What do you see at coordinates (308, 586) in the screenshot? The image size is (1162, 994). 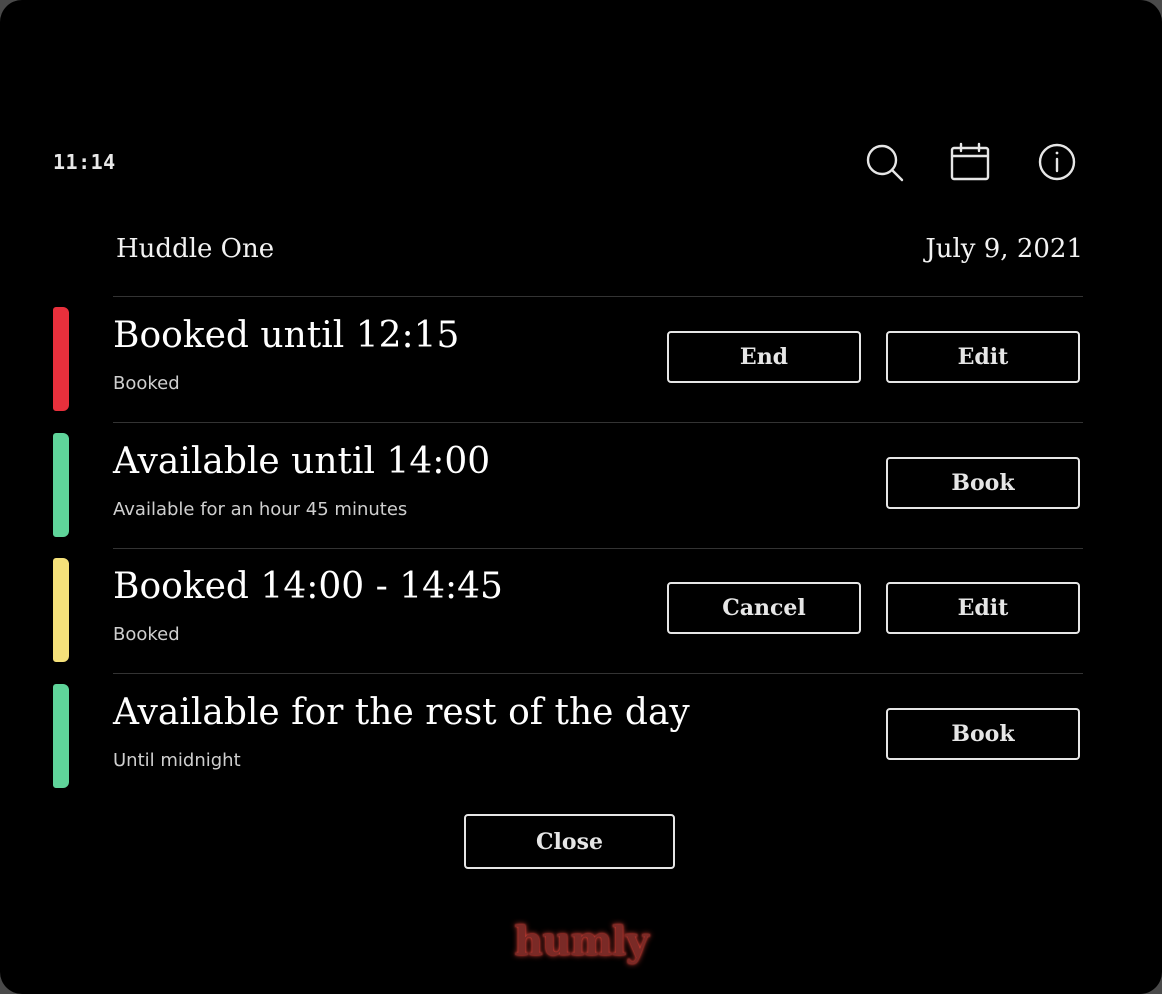 I see `slot-title: Booked 14:00 - 14:45` at bounding box center [308, 586].